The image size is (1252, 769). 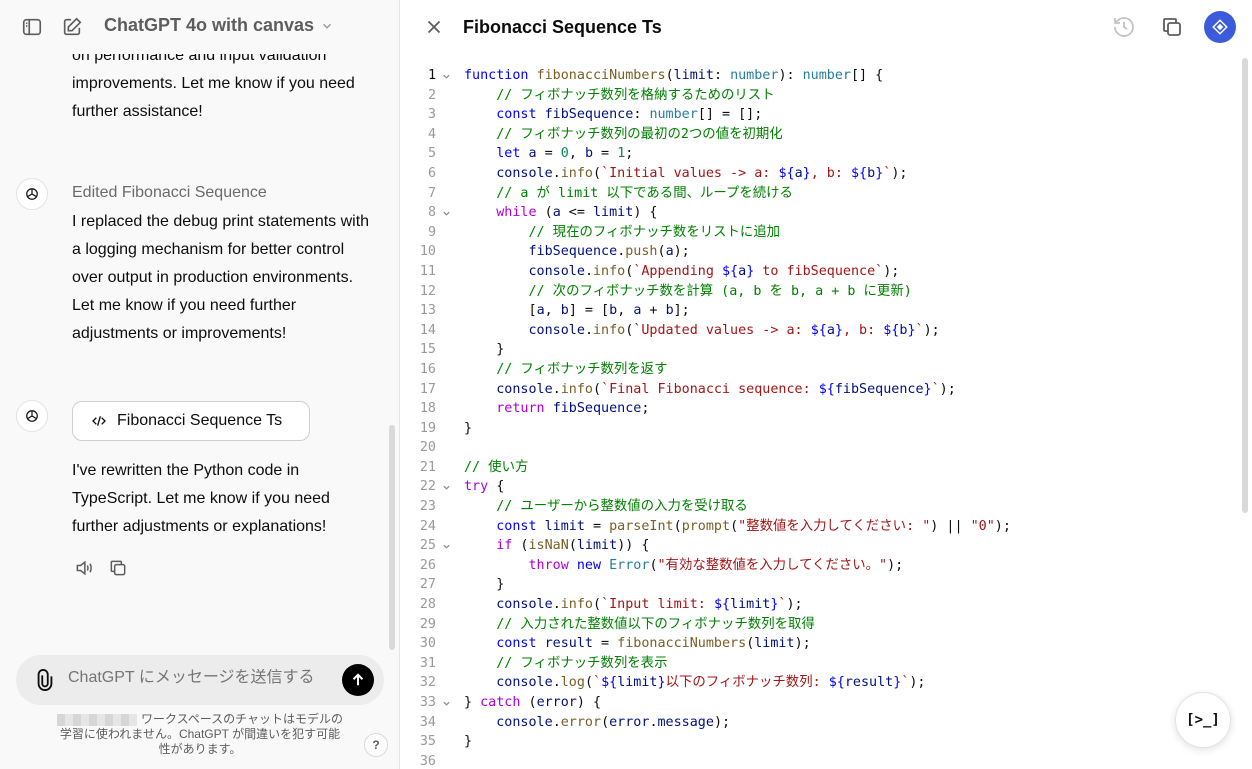 I want to click on code-actions-button: [>_], so click(x=1203, y=720).